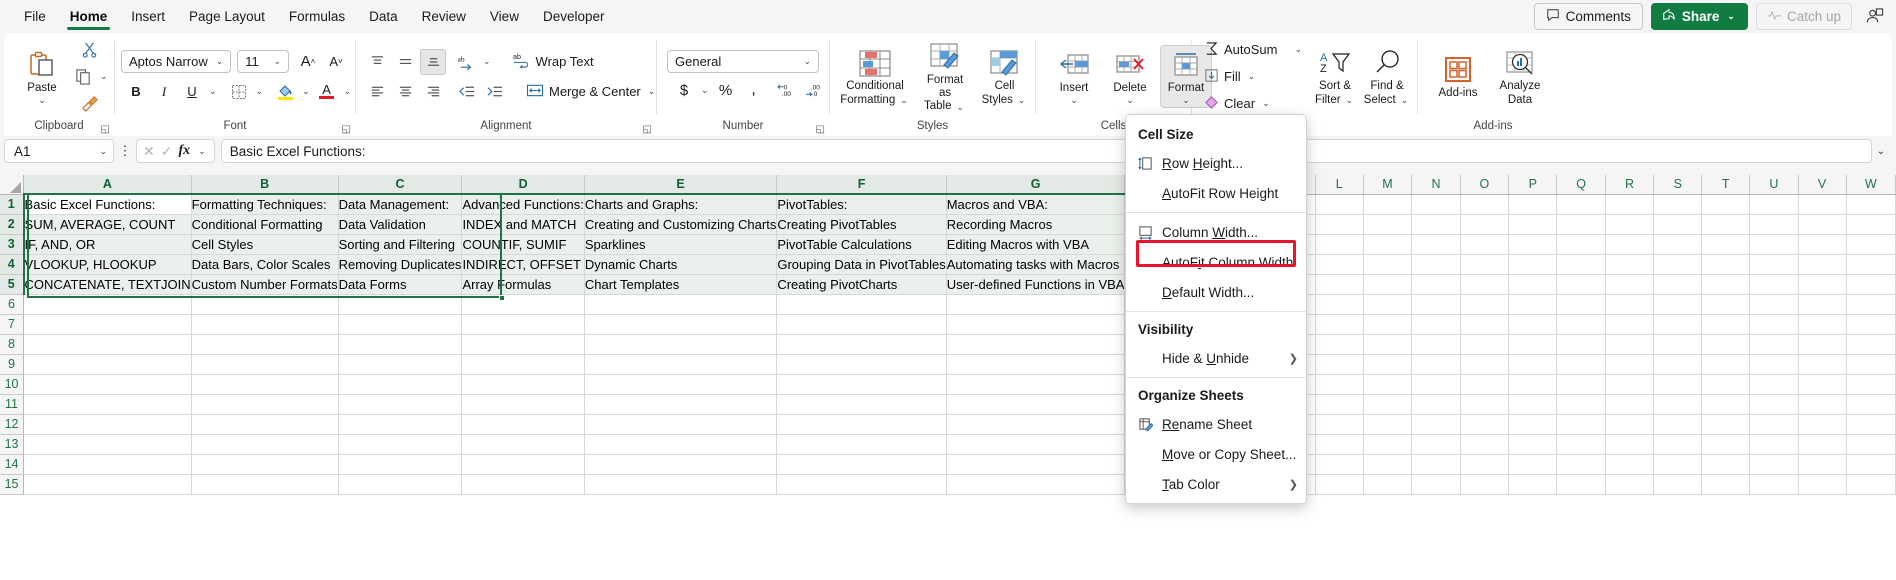 The image size is (1896, 580). What do you see at coordinates (265, 424) in the screenshot?
I see `cell-B12` at bounding box center [265, 424].